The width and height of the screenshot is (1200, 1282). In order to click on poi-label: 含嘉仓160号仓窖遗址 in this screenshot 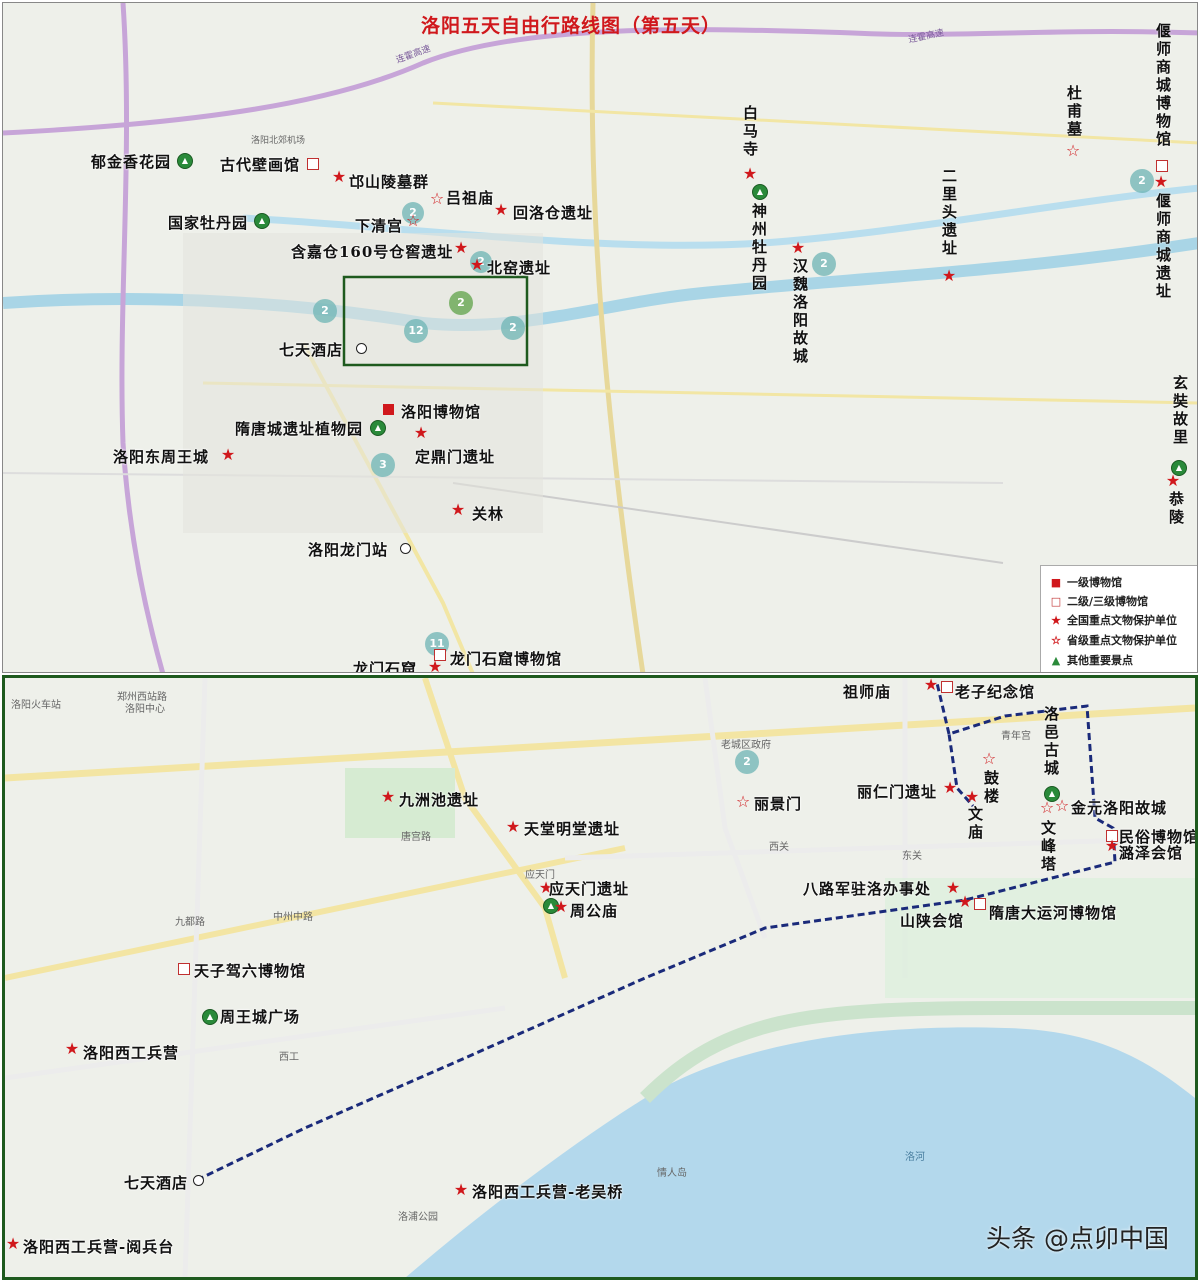, I will do `click(372, 251)`.